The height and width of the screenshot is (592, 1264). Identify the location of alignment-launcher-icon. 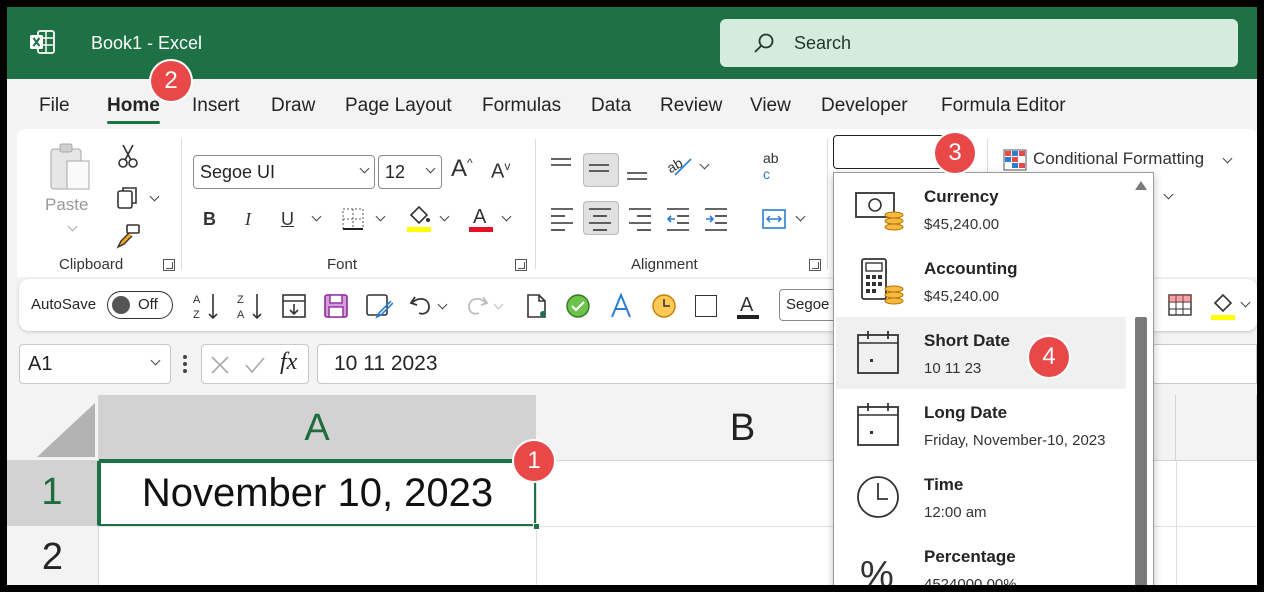
(815, 265).